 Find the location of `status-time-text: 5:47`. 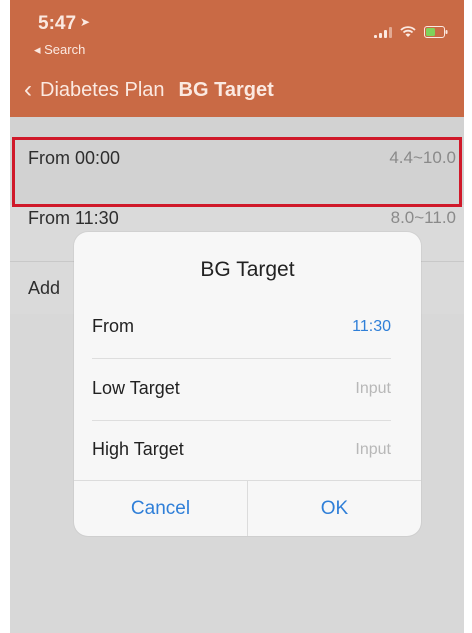

status-time-text: 5:47 is located at coordinates (57, 23).